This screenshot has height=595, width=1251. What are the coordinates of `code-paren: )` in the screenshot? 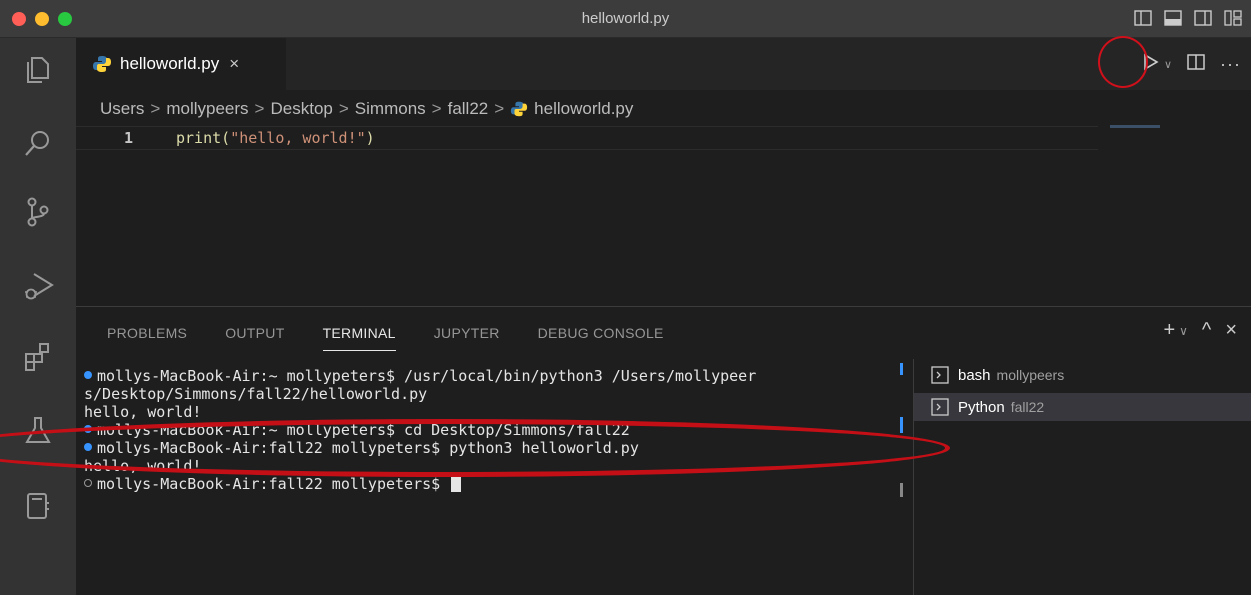 It's located at (370, 138).